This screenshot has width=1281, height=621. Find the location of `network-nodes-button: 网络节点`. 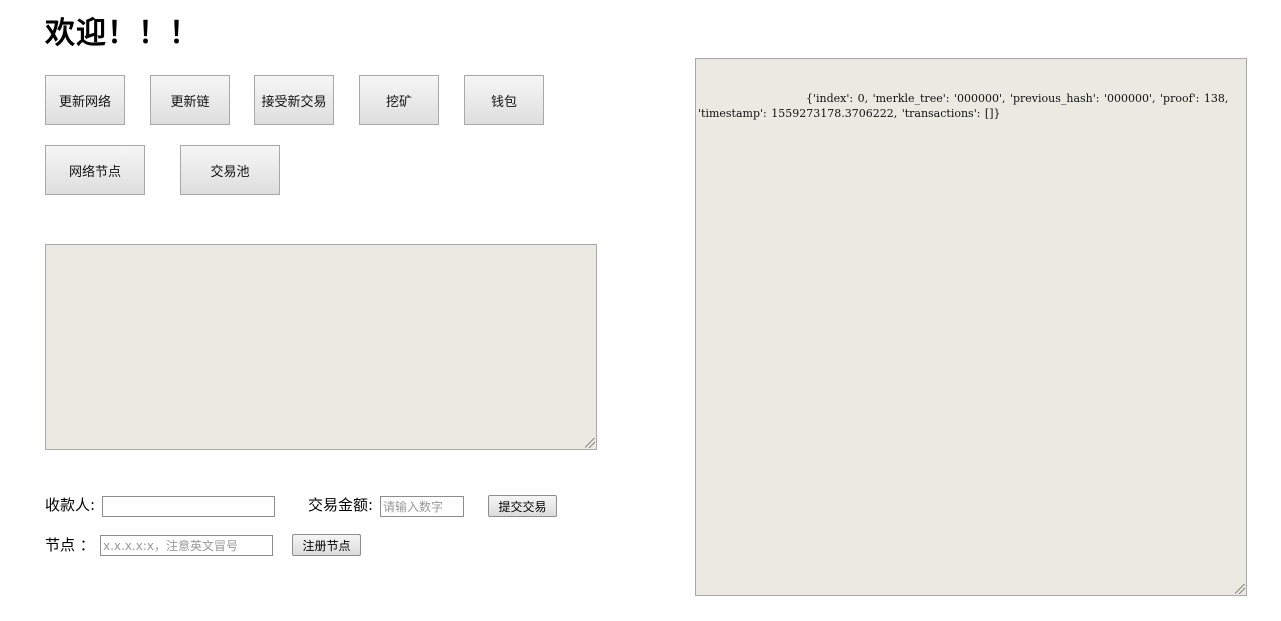

network-nodes-button: 网络节点 is located at coordinates (95, 170).